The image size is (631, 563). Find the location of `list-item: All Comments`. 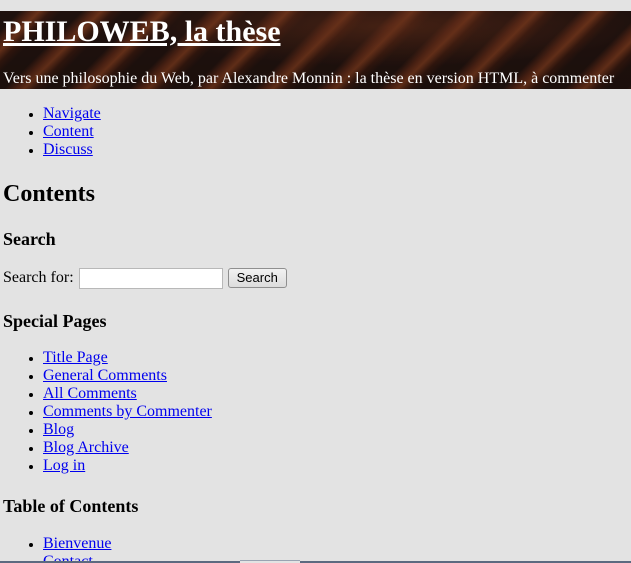

list-item: All Comments is located at coordinates (127, 394).